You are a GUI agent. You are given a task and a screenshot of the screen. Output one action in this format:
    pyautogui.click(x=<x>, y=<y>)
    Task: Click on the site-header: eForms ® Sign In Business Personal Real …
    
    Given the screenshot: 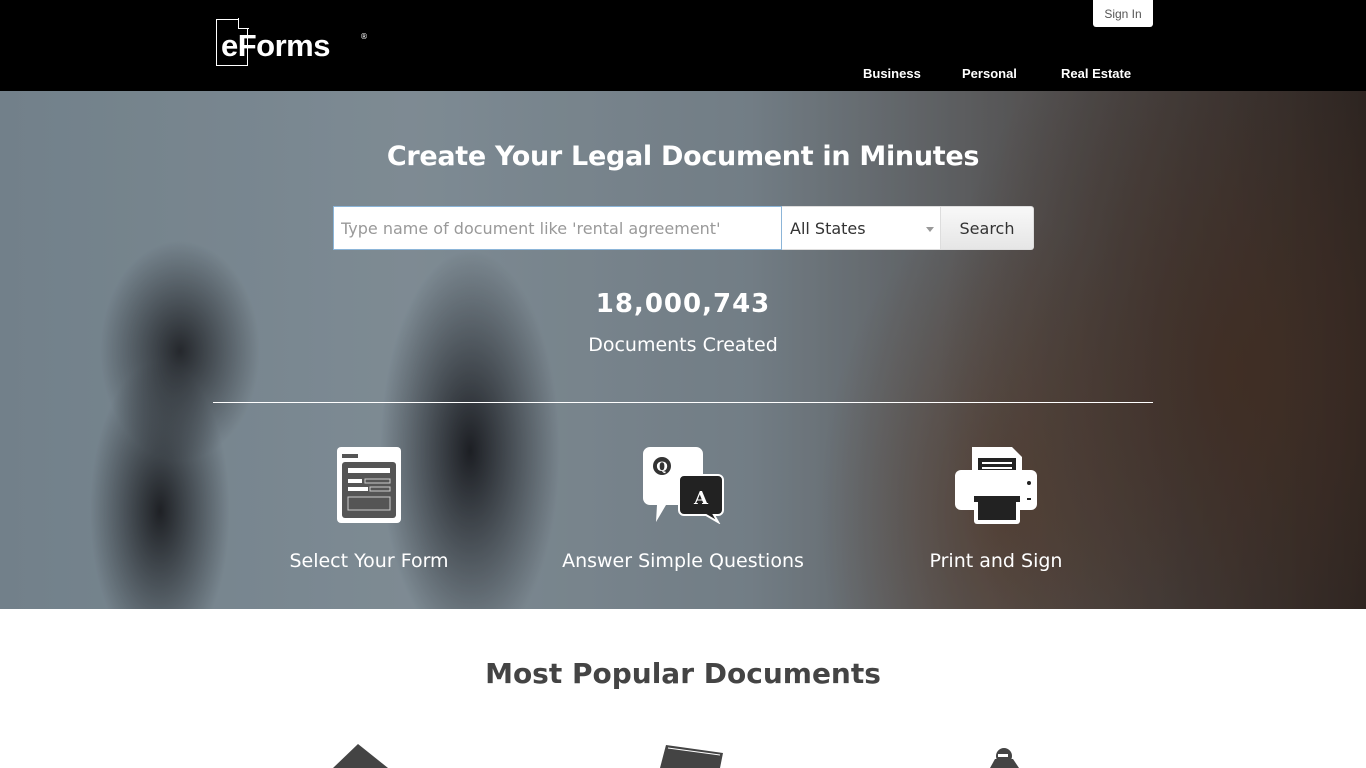 What is the action you would take?
    pyautogui.click(x=683, y=45)
    